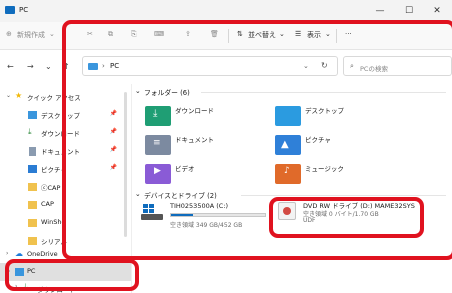  Describe the element at coordinates (159, 34) in the screenshot. I see `rename-icon: ⌨` at that location.